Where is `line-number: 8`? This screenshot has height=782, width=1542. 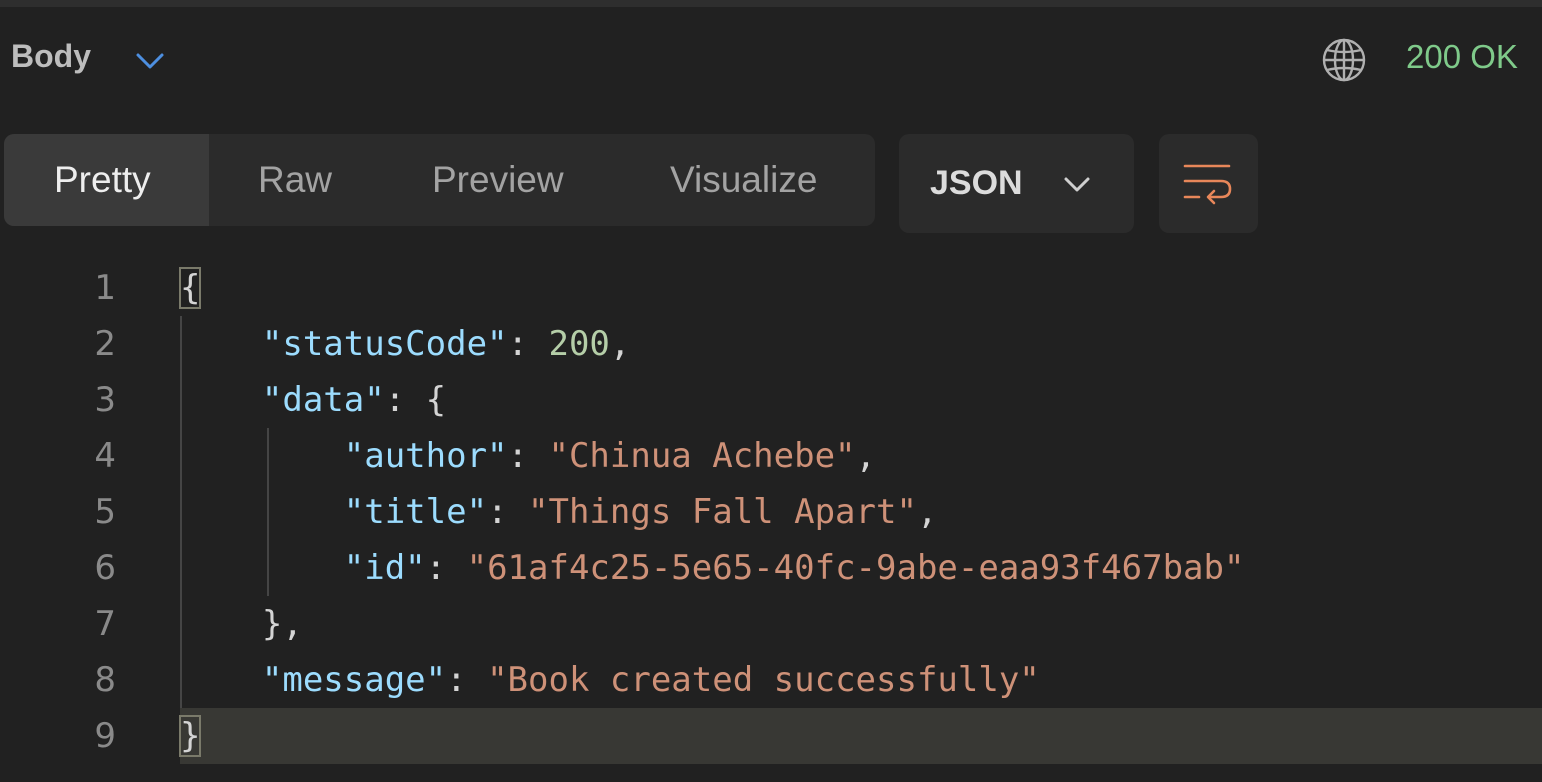
line-number: 8 is located at coordinates (105, 680).